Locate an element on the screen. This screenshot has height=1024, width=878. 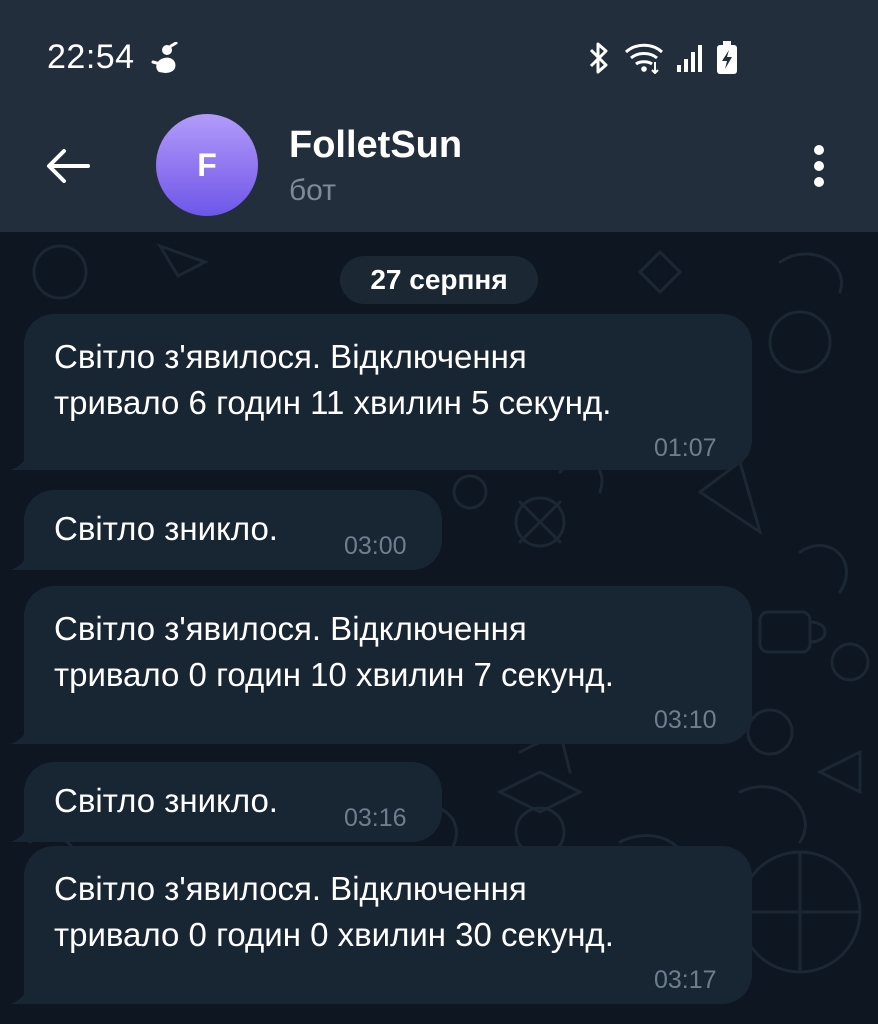
status-bar: 22:54 is located at coordinates (439, 55).